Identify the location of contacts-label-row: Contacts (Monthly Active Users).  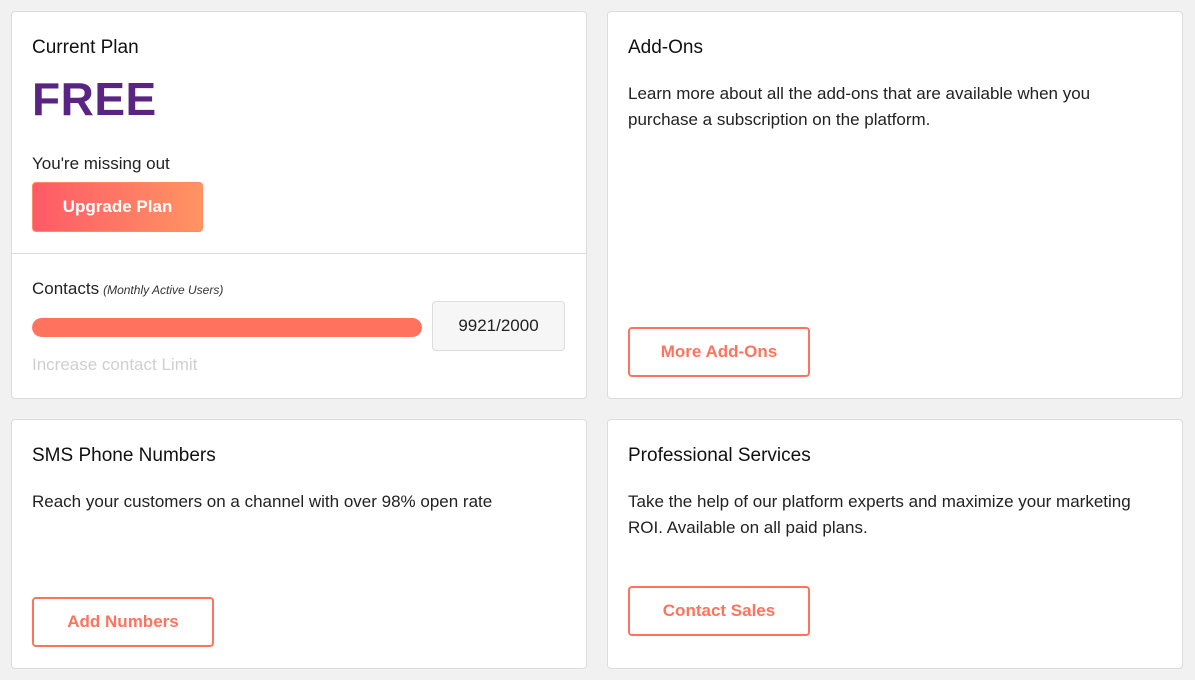
(127, 289).